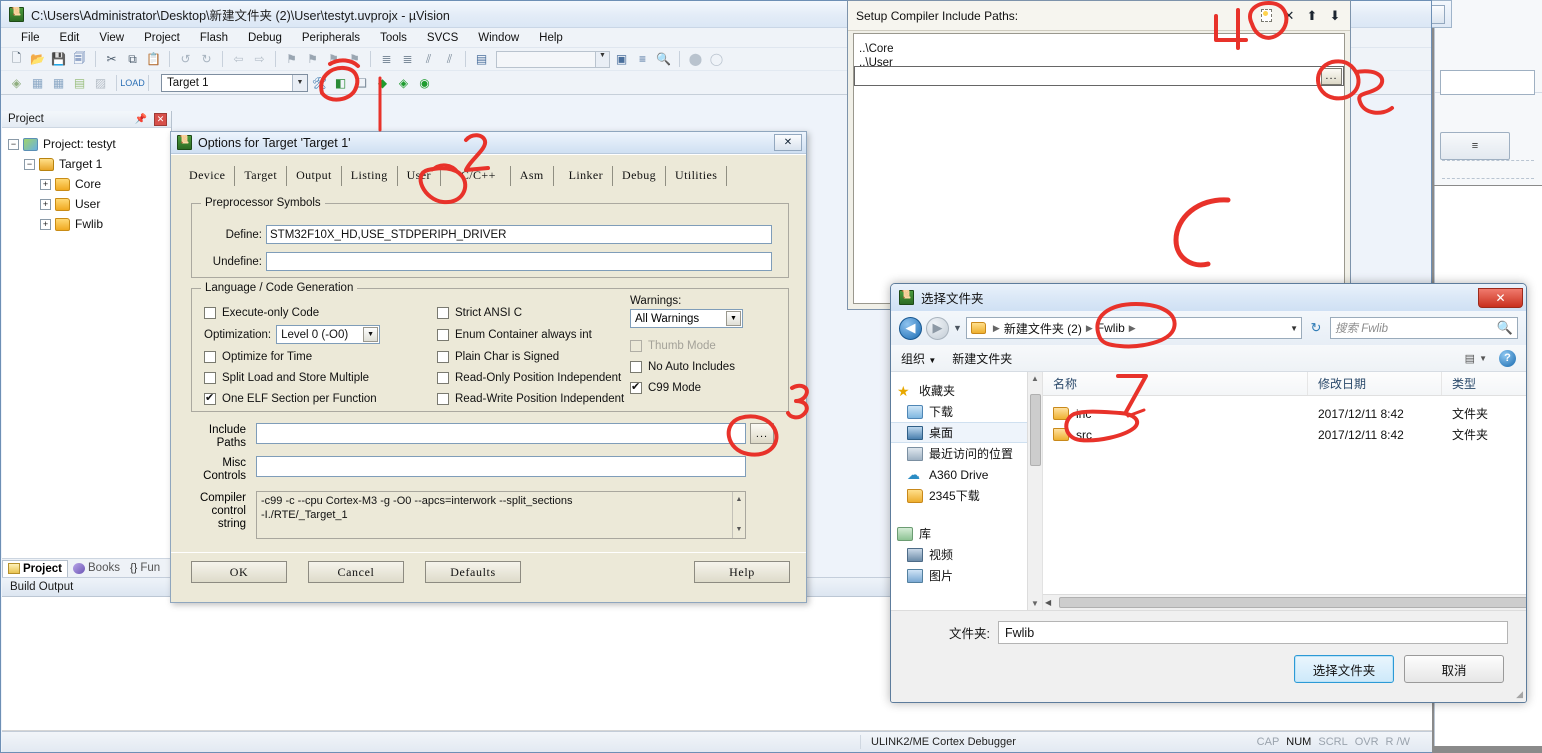 This screenshot has width=1542, height=753. What do you see at coordinates (1266, 16) in the screenshot?
I see `new-path-button` at bounding box center [1266, 16].